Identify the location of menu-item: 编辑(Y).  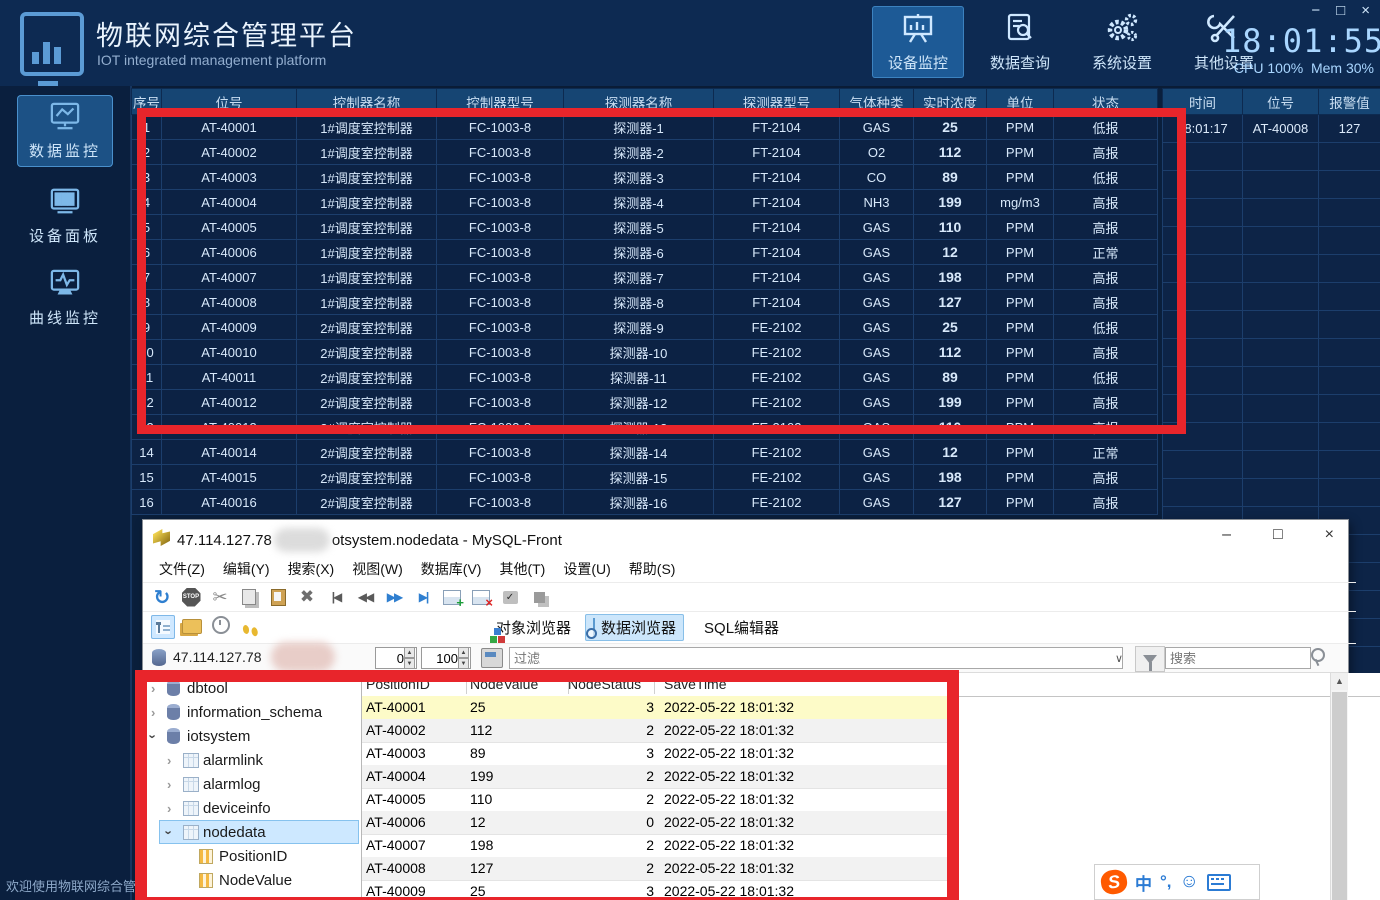
(246, 569).